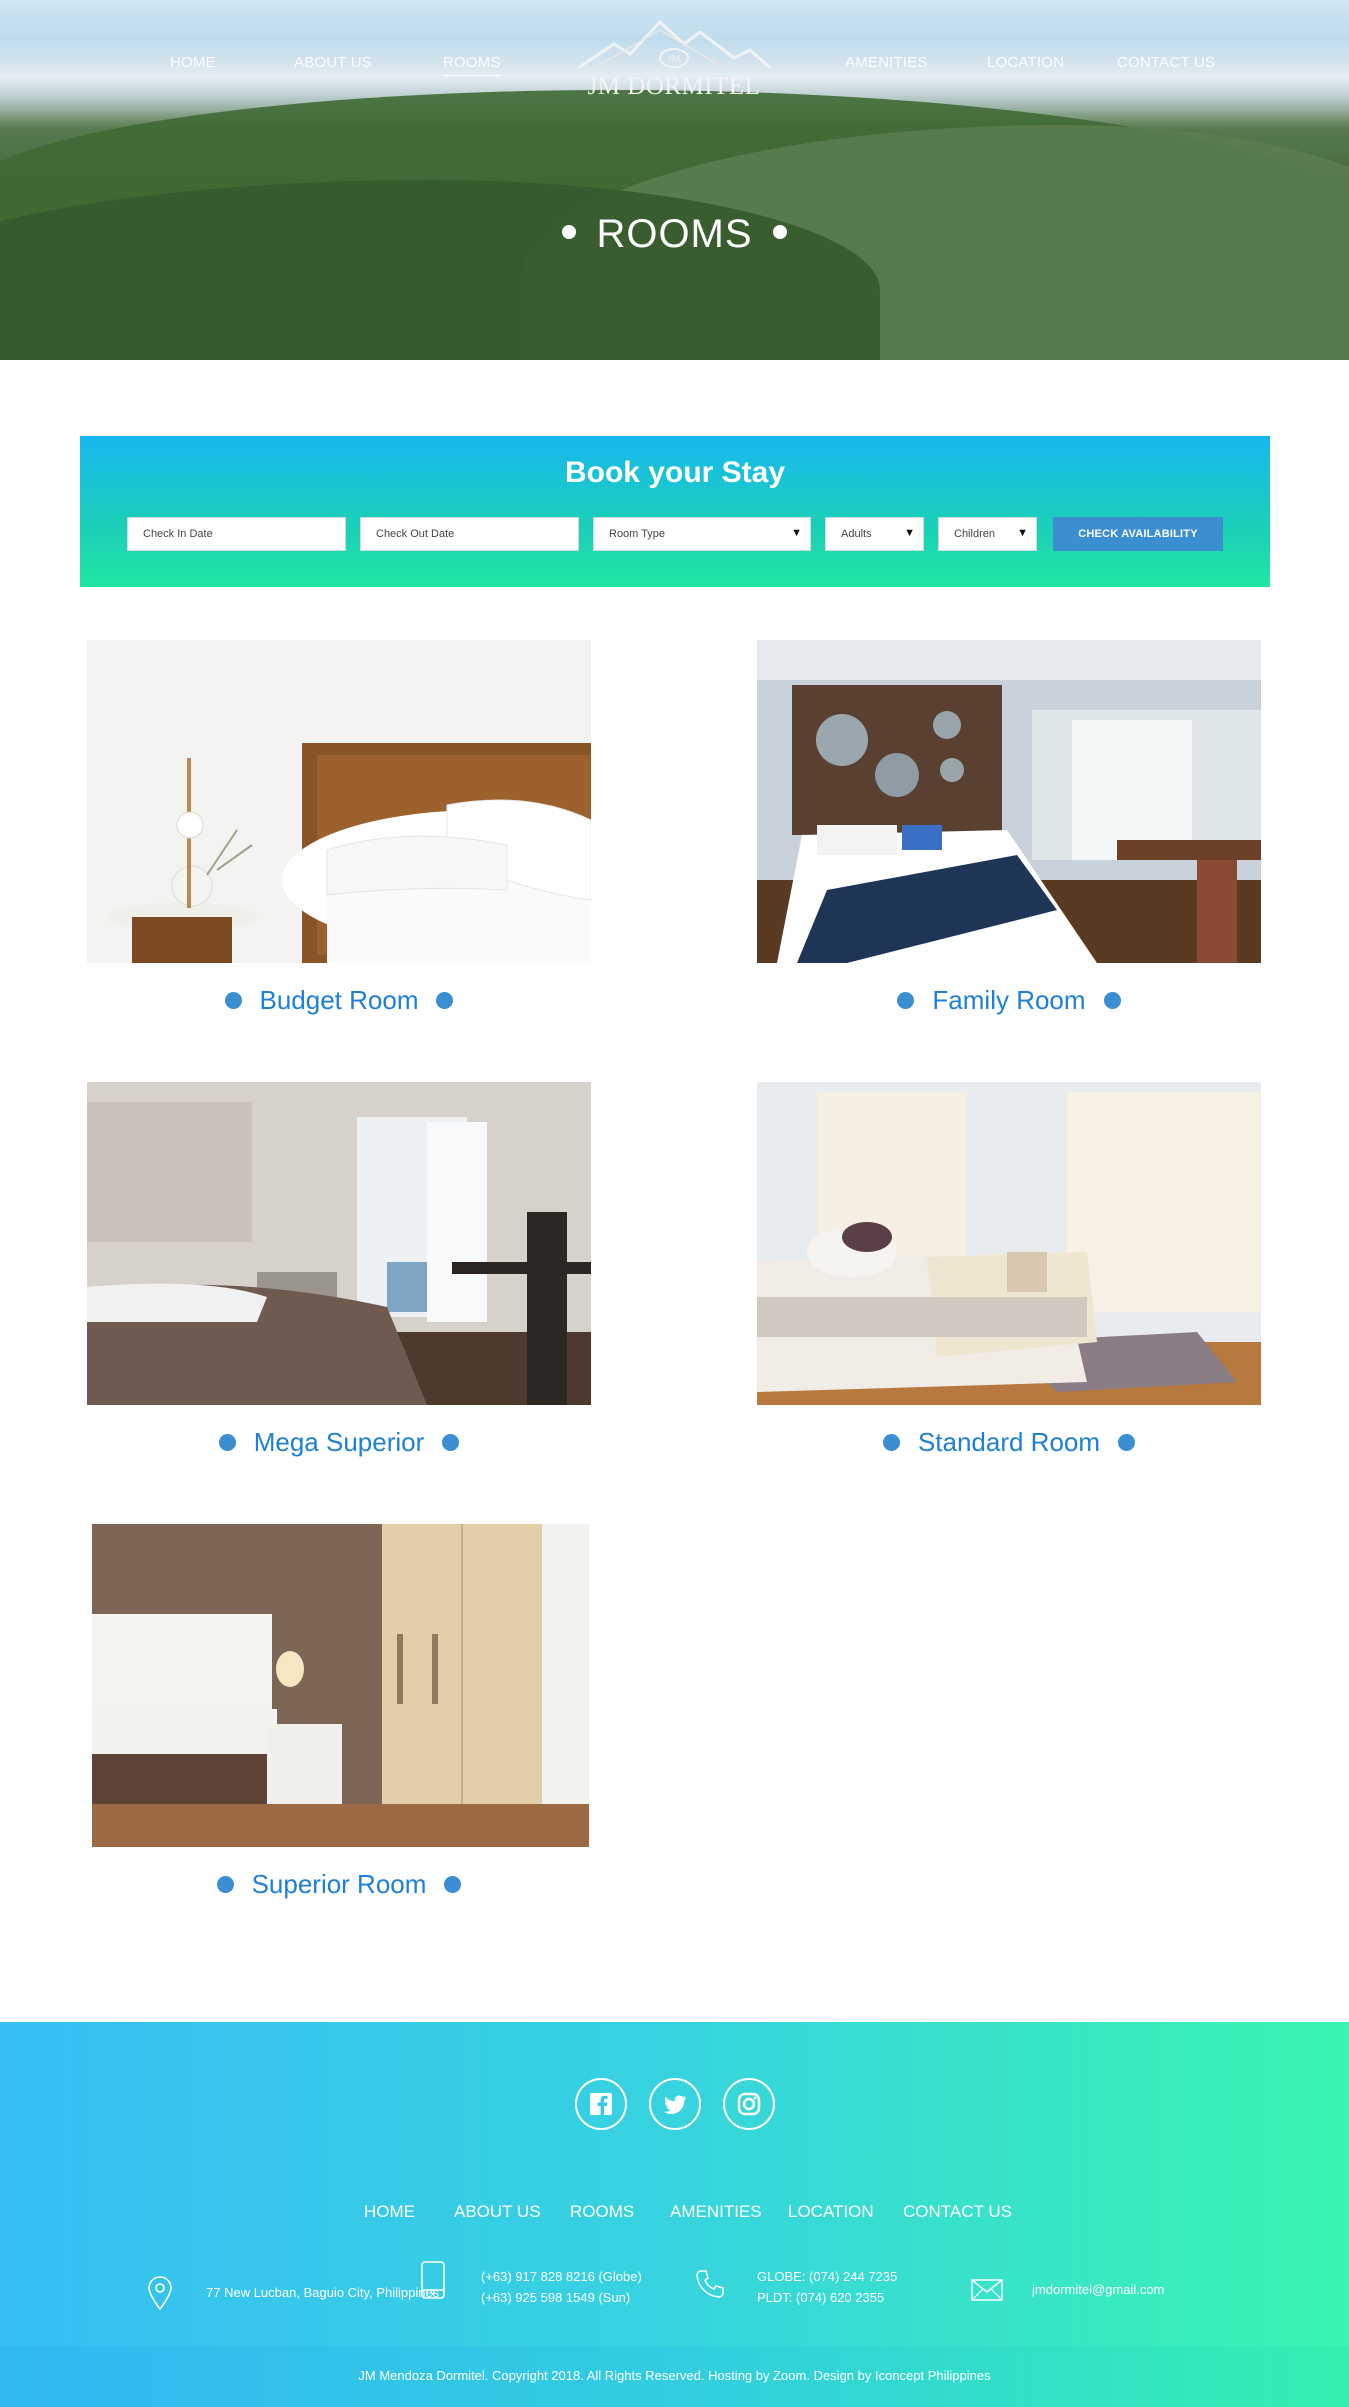 The width and height of the screenshot is (1349, 2407). Describe the element at coordinates (389, 2212) in the screenshot. I see `footer-nav-home: HOME` at that location.